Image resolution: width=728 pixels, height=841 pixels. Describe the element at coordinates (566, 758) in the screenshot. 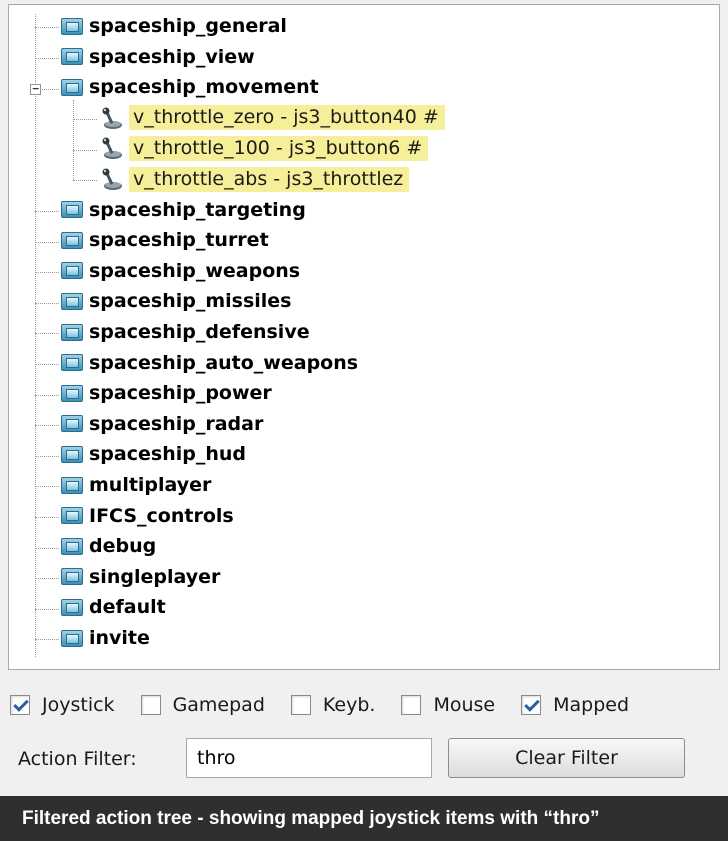

I see `clear-filter-button: Clear Filter` at that location.